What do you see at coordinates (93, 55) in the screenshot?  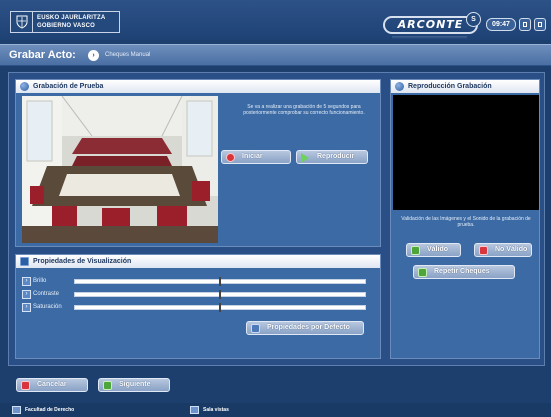 I see `arrow-right-circle-icon: ›` at bounding box center [93, 55].